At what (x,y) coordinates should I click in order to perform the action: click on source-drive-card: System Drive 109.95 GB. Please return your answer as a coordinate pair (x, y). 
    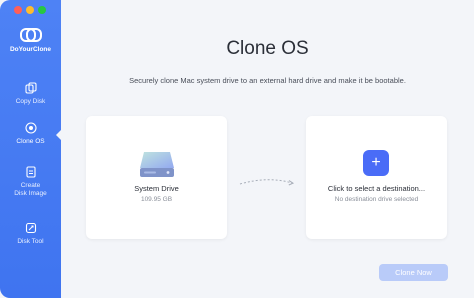
    Looking at the image, I should click on (156, 177).